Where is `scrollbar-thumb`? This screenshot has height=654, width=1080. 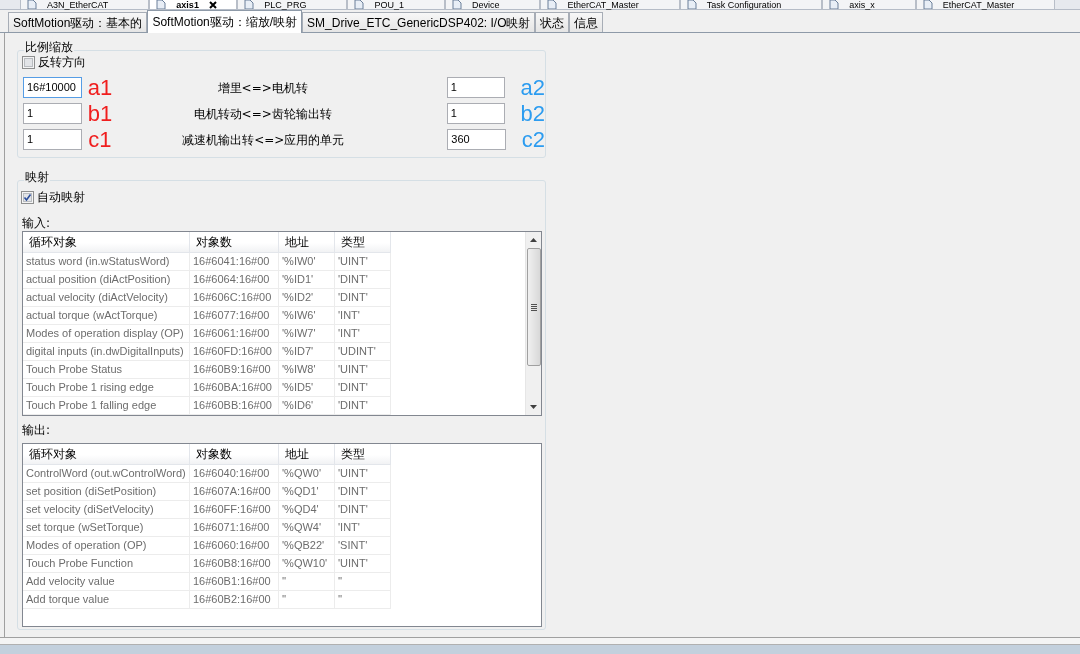
scrollbar-thumb is located at coordinates (533, 307).